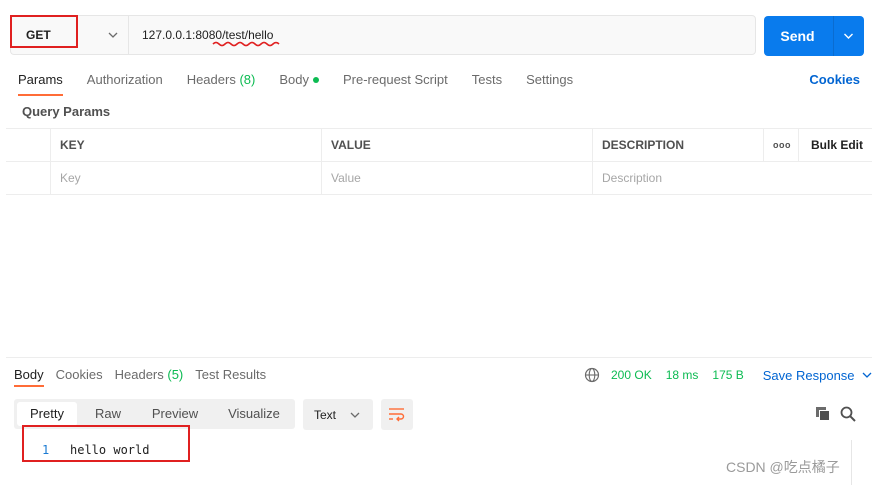 The image size is (893, 485). What do you see at coordinates (732, 178) in the screenshot?
I see `param-description-input: Description` at bounding box center [732, 178].